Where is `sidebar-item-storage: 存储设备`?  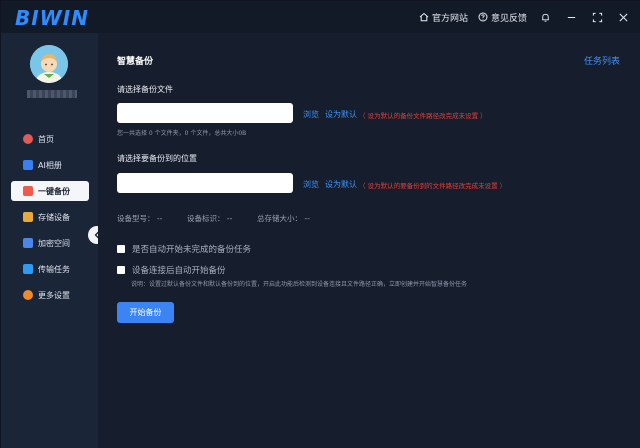
sidebar-item-storage: 存储设备 is located at coordinates (50, 217).